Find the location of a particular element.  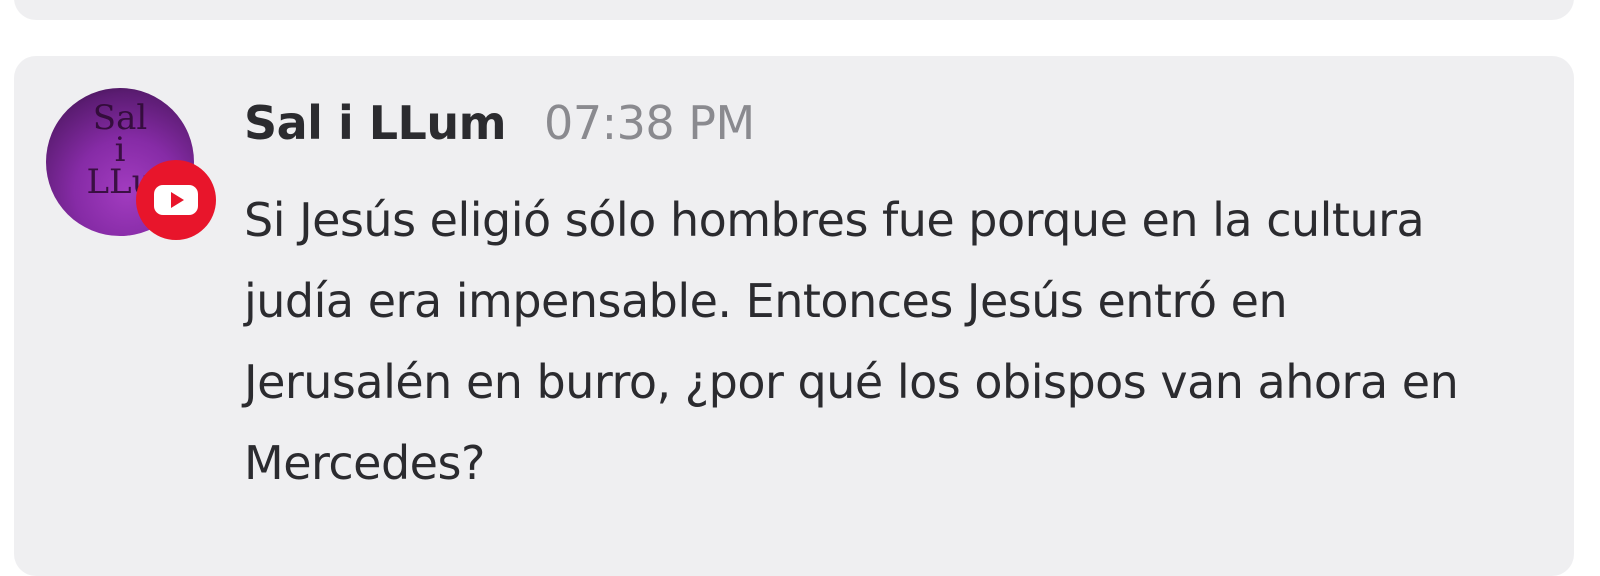

youtube-icon is located at coordinates (176, 200).